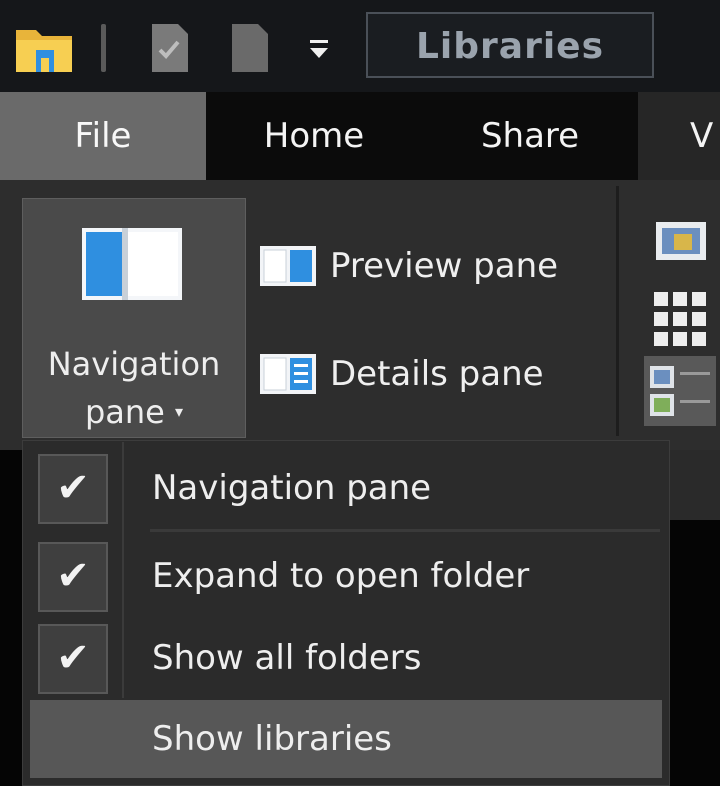 The image size is (720, 786). Describe the element at coordinates (103, 48) in the screenshot. I see `quick-access-separator` at that location.